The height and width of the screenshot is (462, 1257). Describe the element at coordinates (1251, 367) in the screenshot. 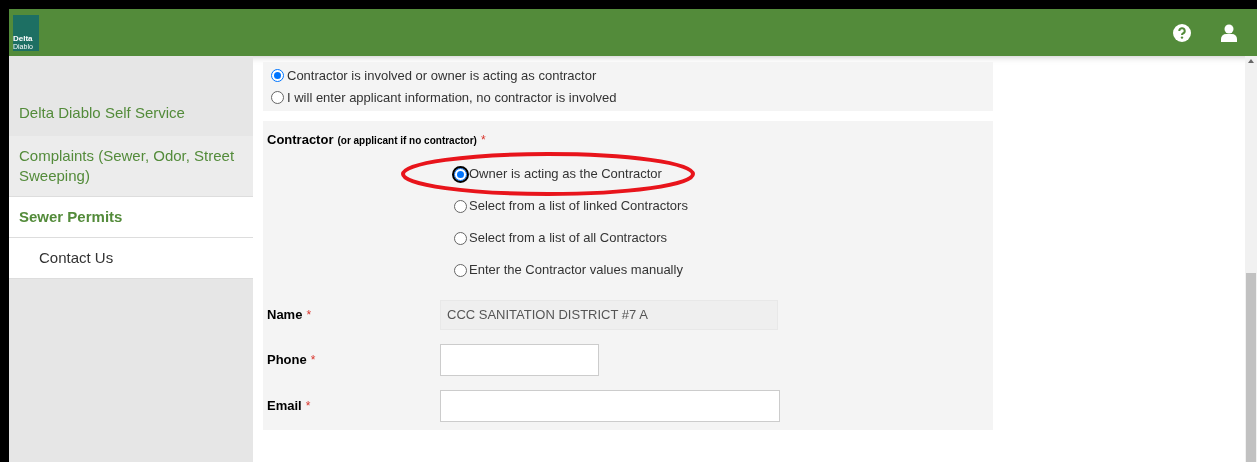

I see `scrollbar-thumb` at that location.